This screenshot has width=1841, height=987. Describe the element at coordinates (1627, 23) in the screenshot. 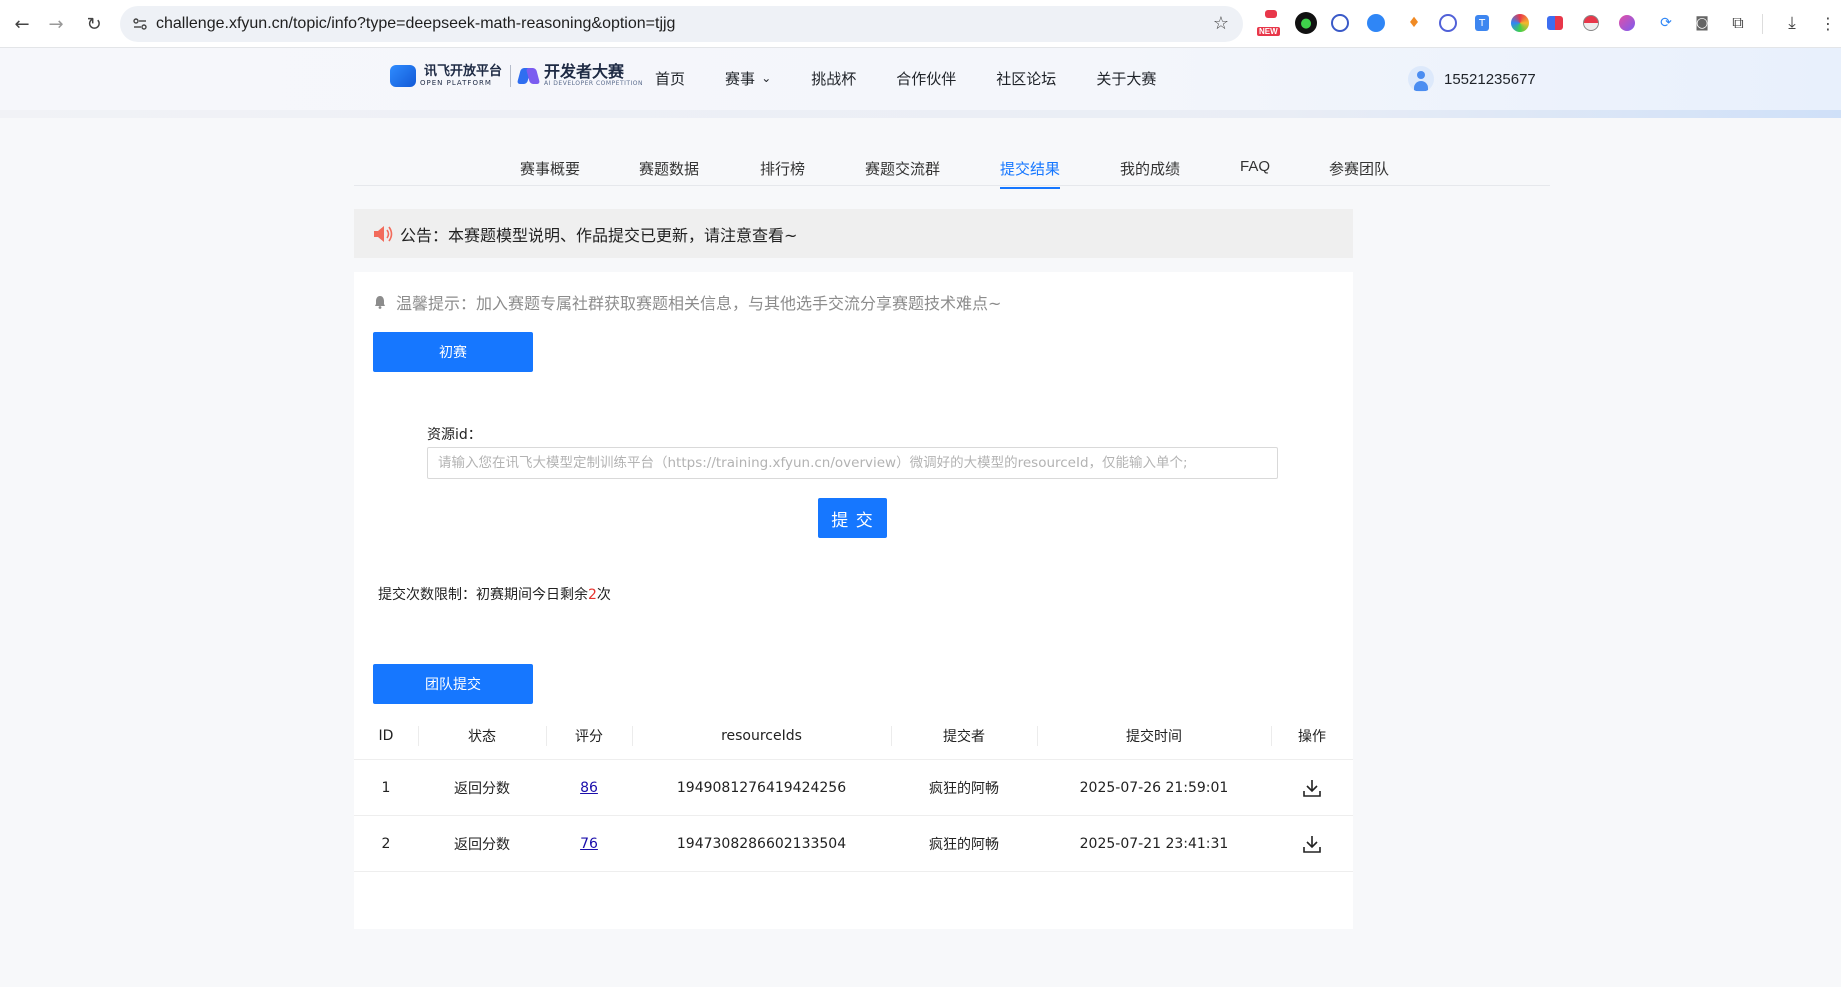

I see `extension-pink-icon` at that location.